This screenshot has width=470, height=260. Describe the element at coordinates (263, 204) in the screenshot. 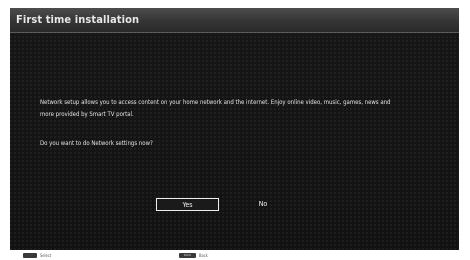

I see `no-button: No` at that location.